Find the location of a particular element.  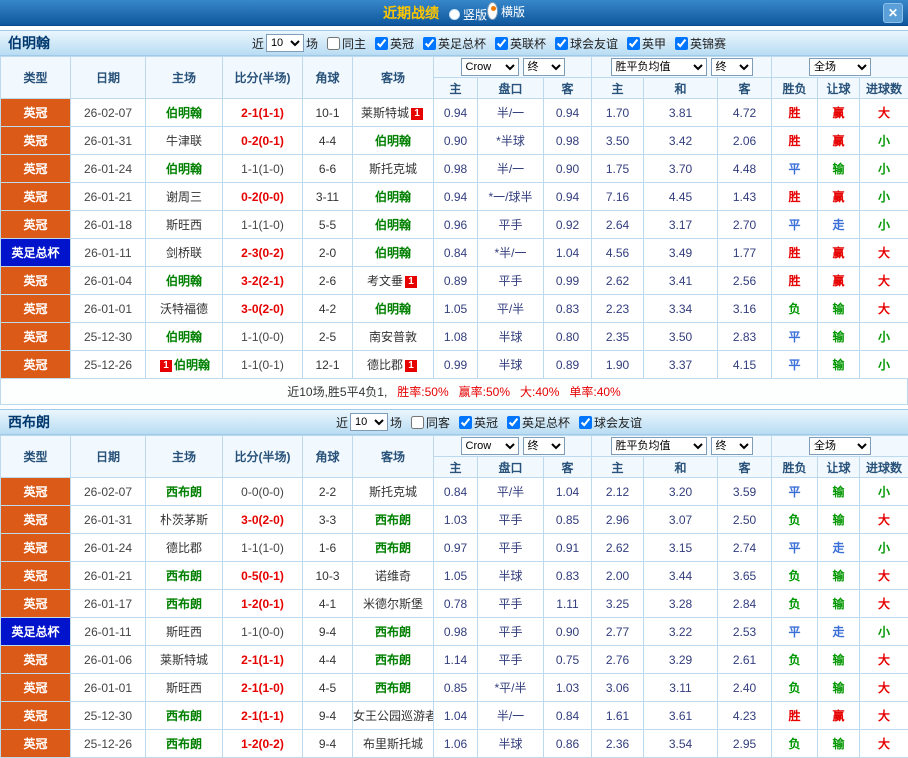

header-col-corner: 角球 is located at coordinates (328, 78).